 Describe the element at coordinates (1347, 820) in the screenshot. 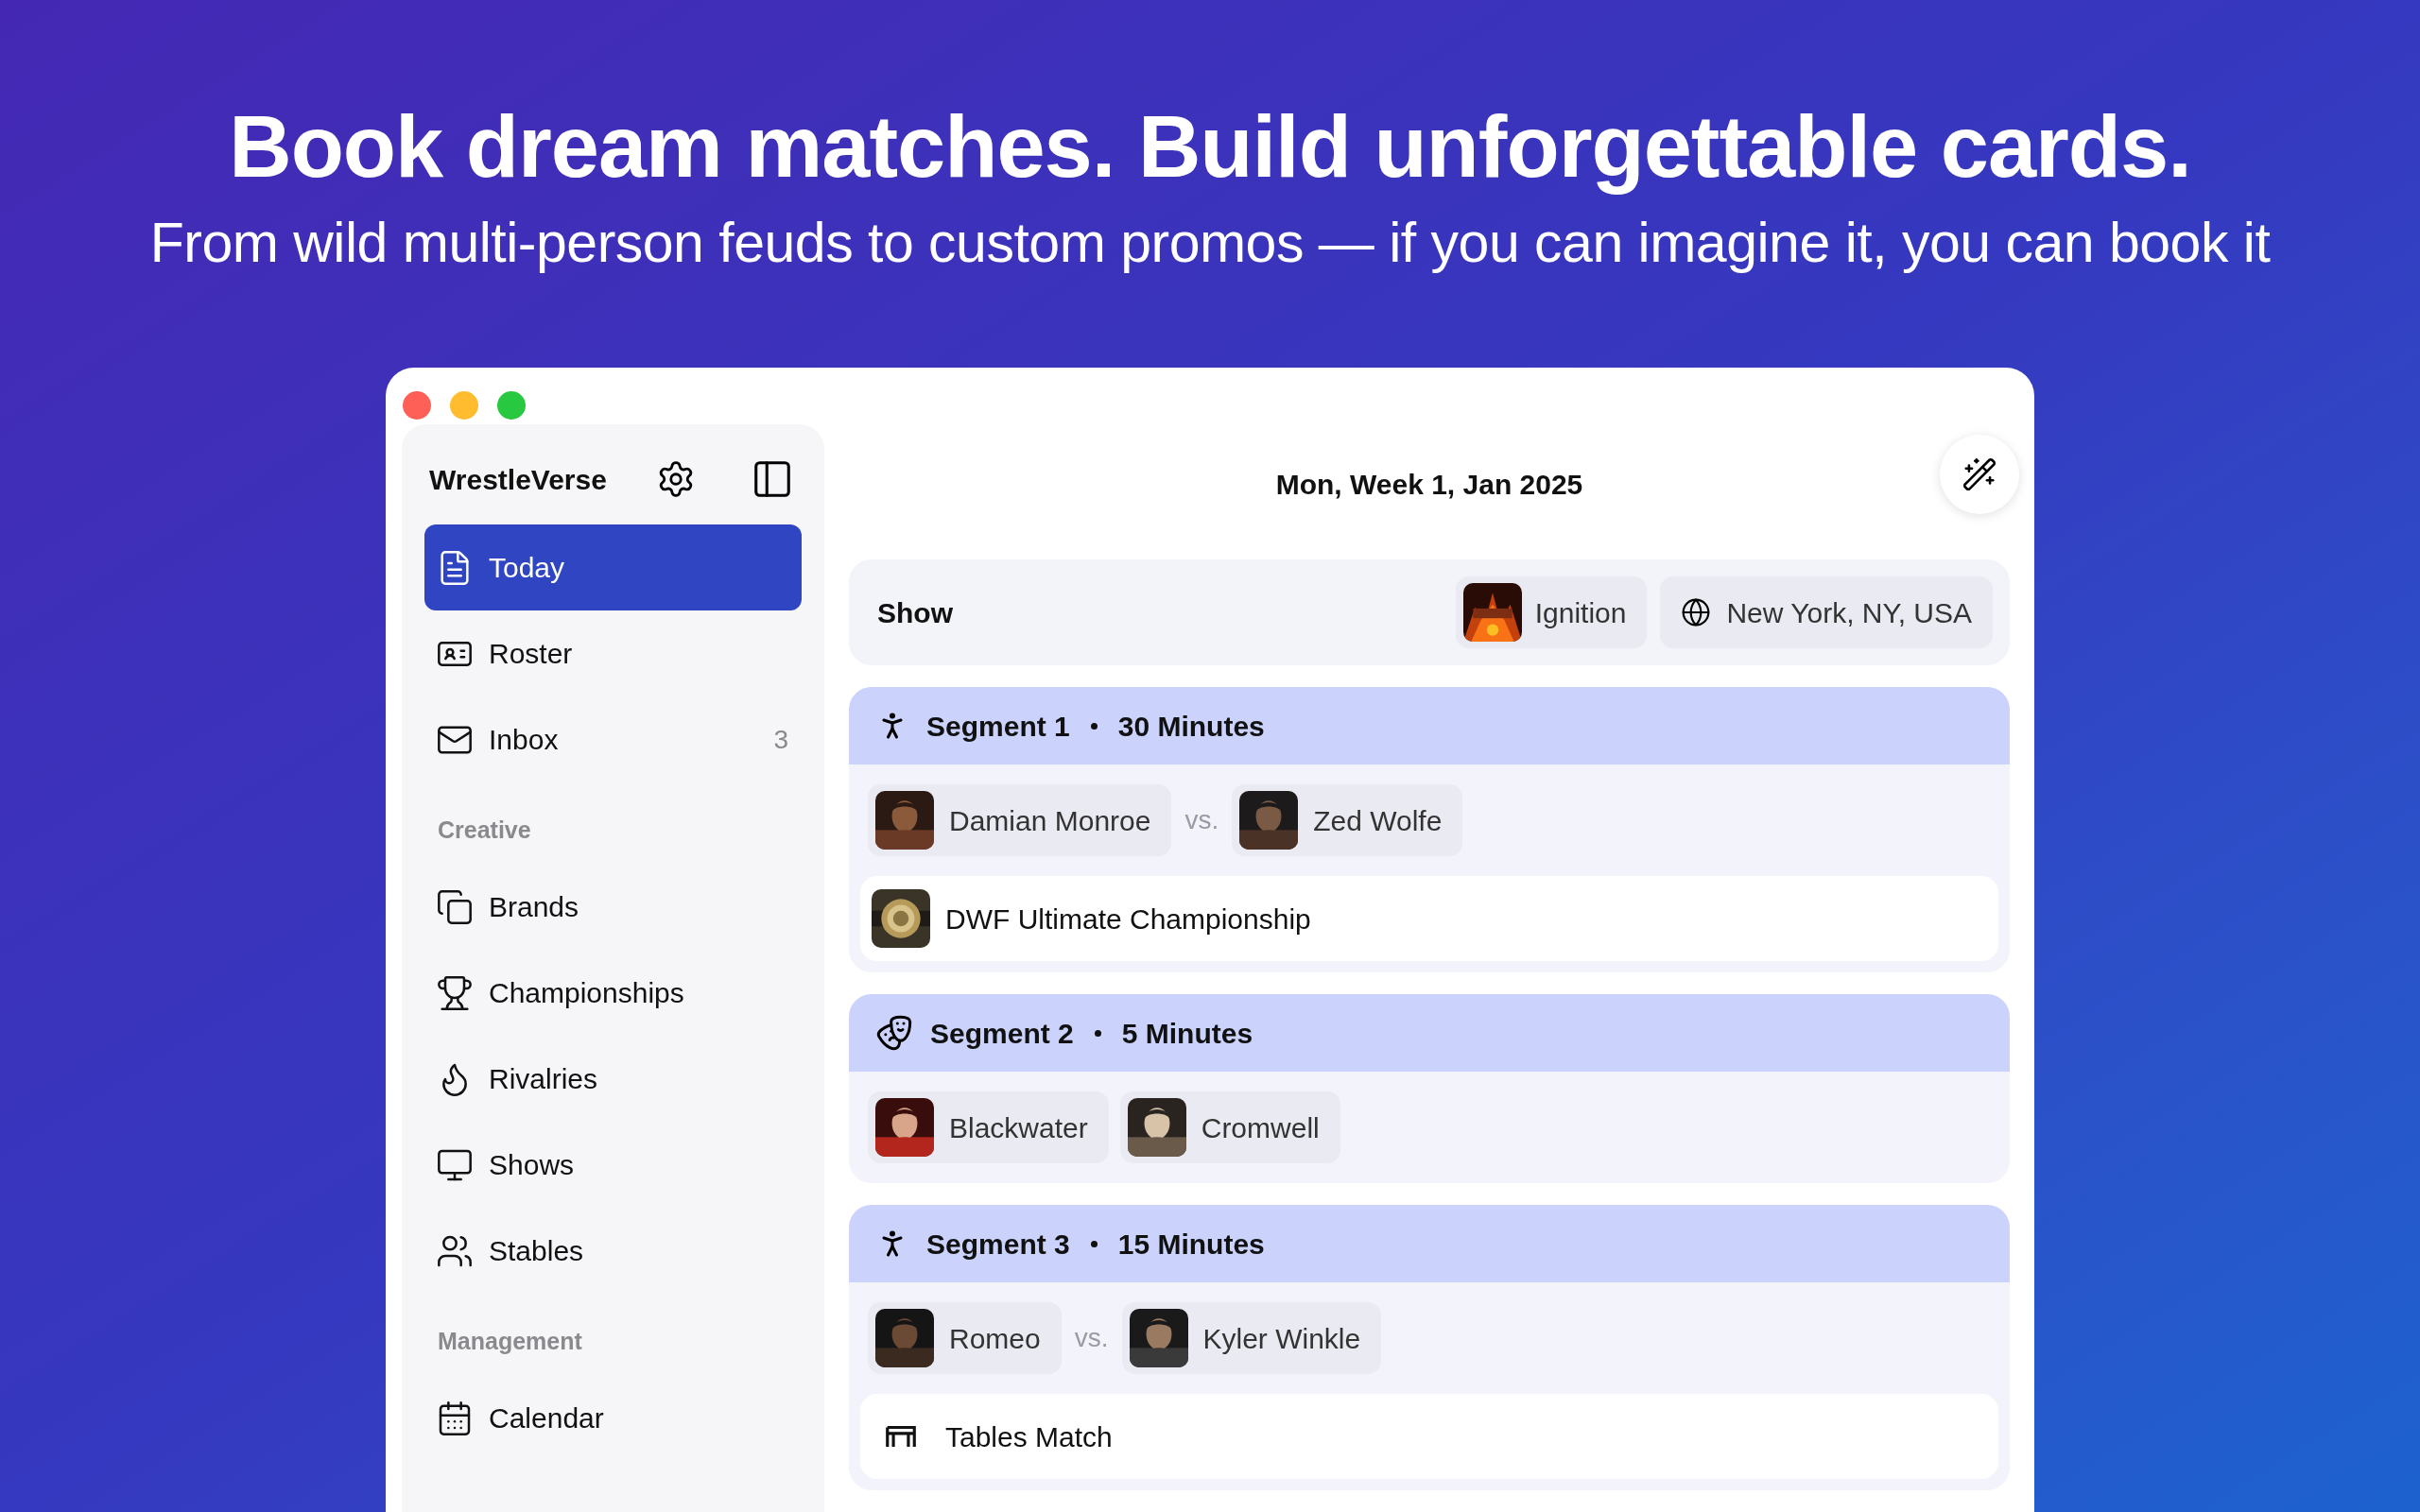

I see `participant-chip: Zed Wolfe` at that location.